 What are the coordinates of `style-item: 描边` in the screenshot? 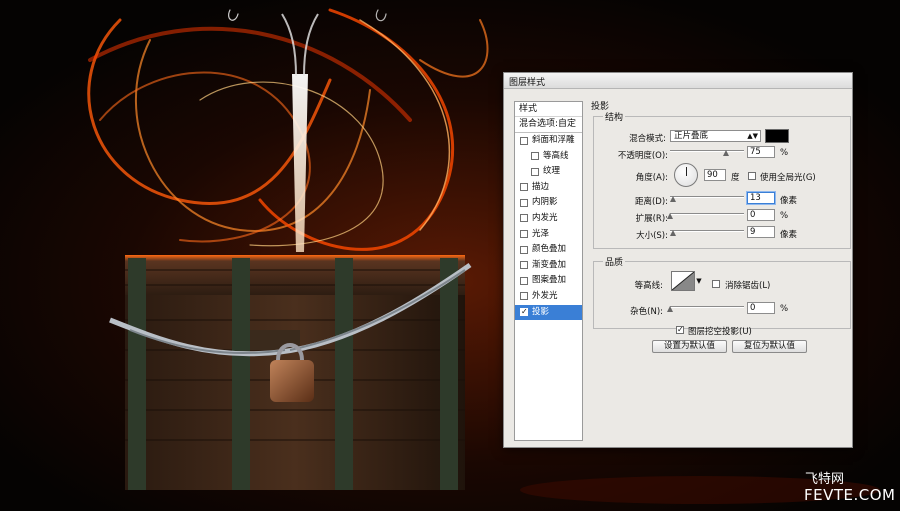 It's located at (548, 188).